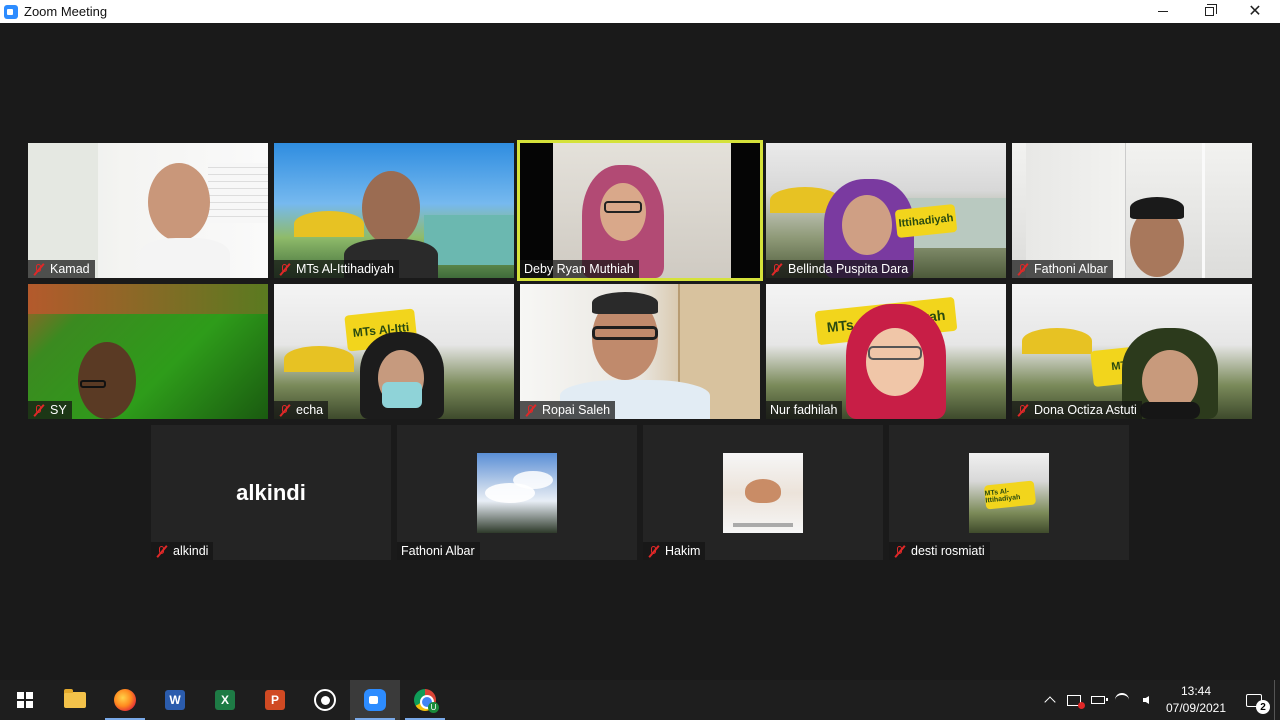 The height and width of the screenshot is (720, 1280). I want to click on show-desktop-button, so click(1277, 700).